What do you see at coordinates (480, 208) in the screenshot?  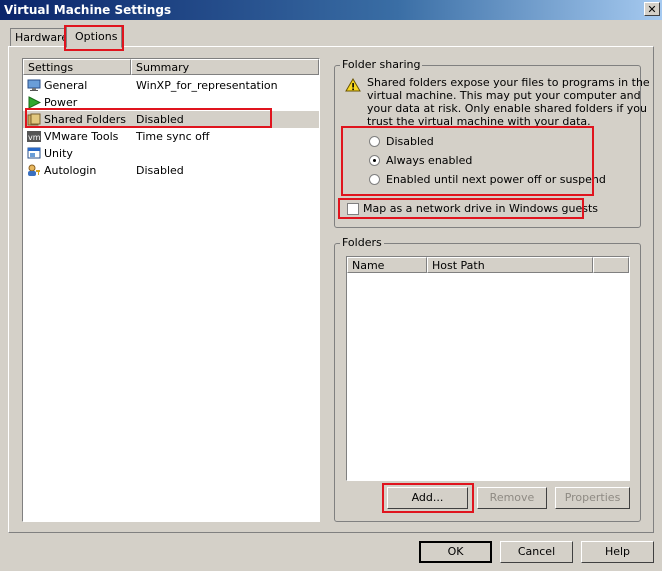 I see `map-network-drive-label: Map as a network drive in Windows guests` at bounding box center [480, 208].